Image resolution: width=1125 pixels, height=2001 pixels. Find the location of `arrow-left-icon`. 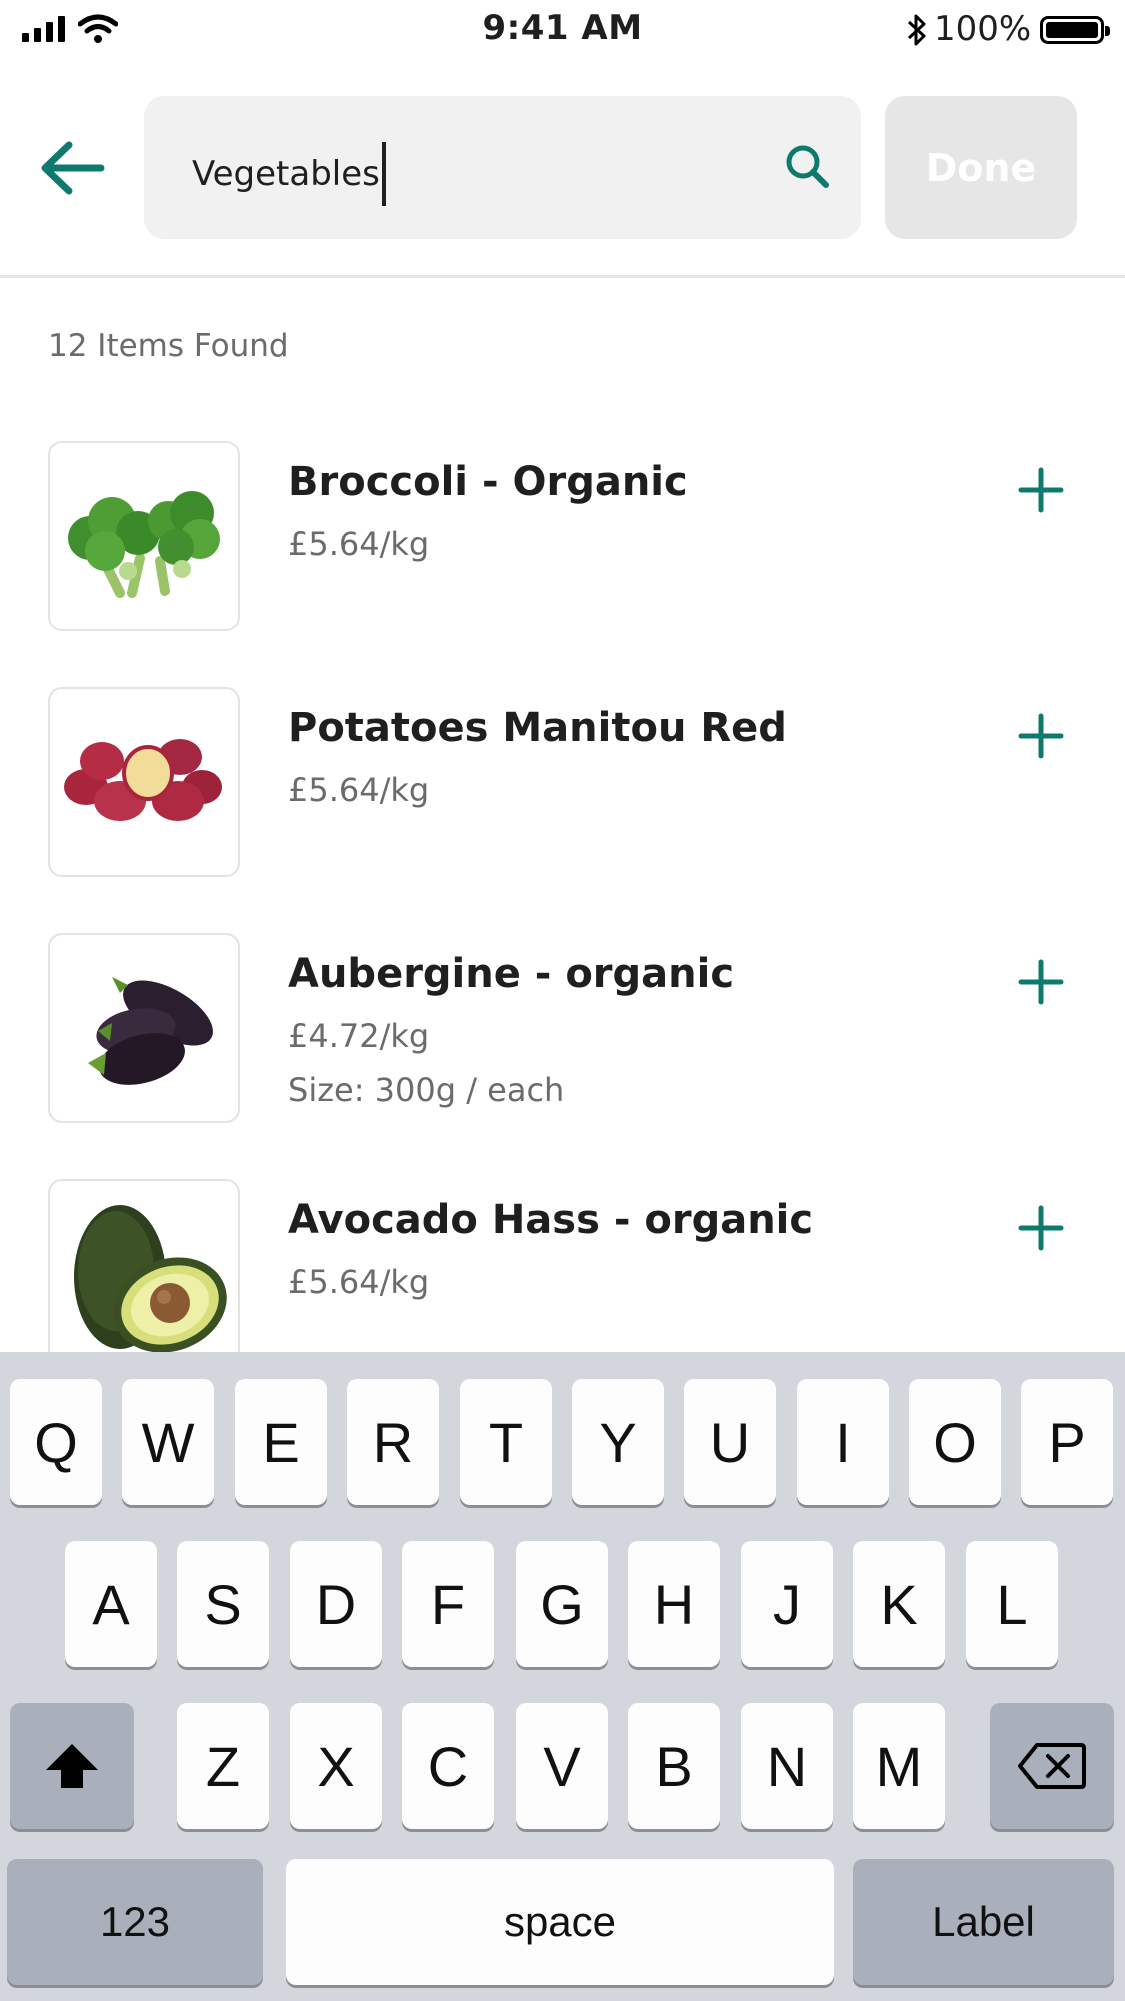

arrow-left-icon is located at coordinates (73, 168).